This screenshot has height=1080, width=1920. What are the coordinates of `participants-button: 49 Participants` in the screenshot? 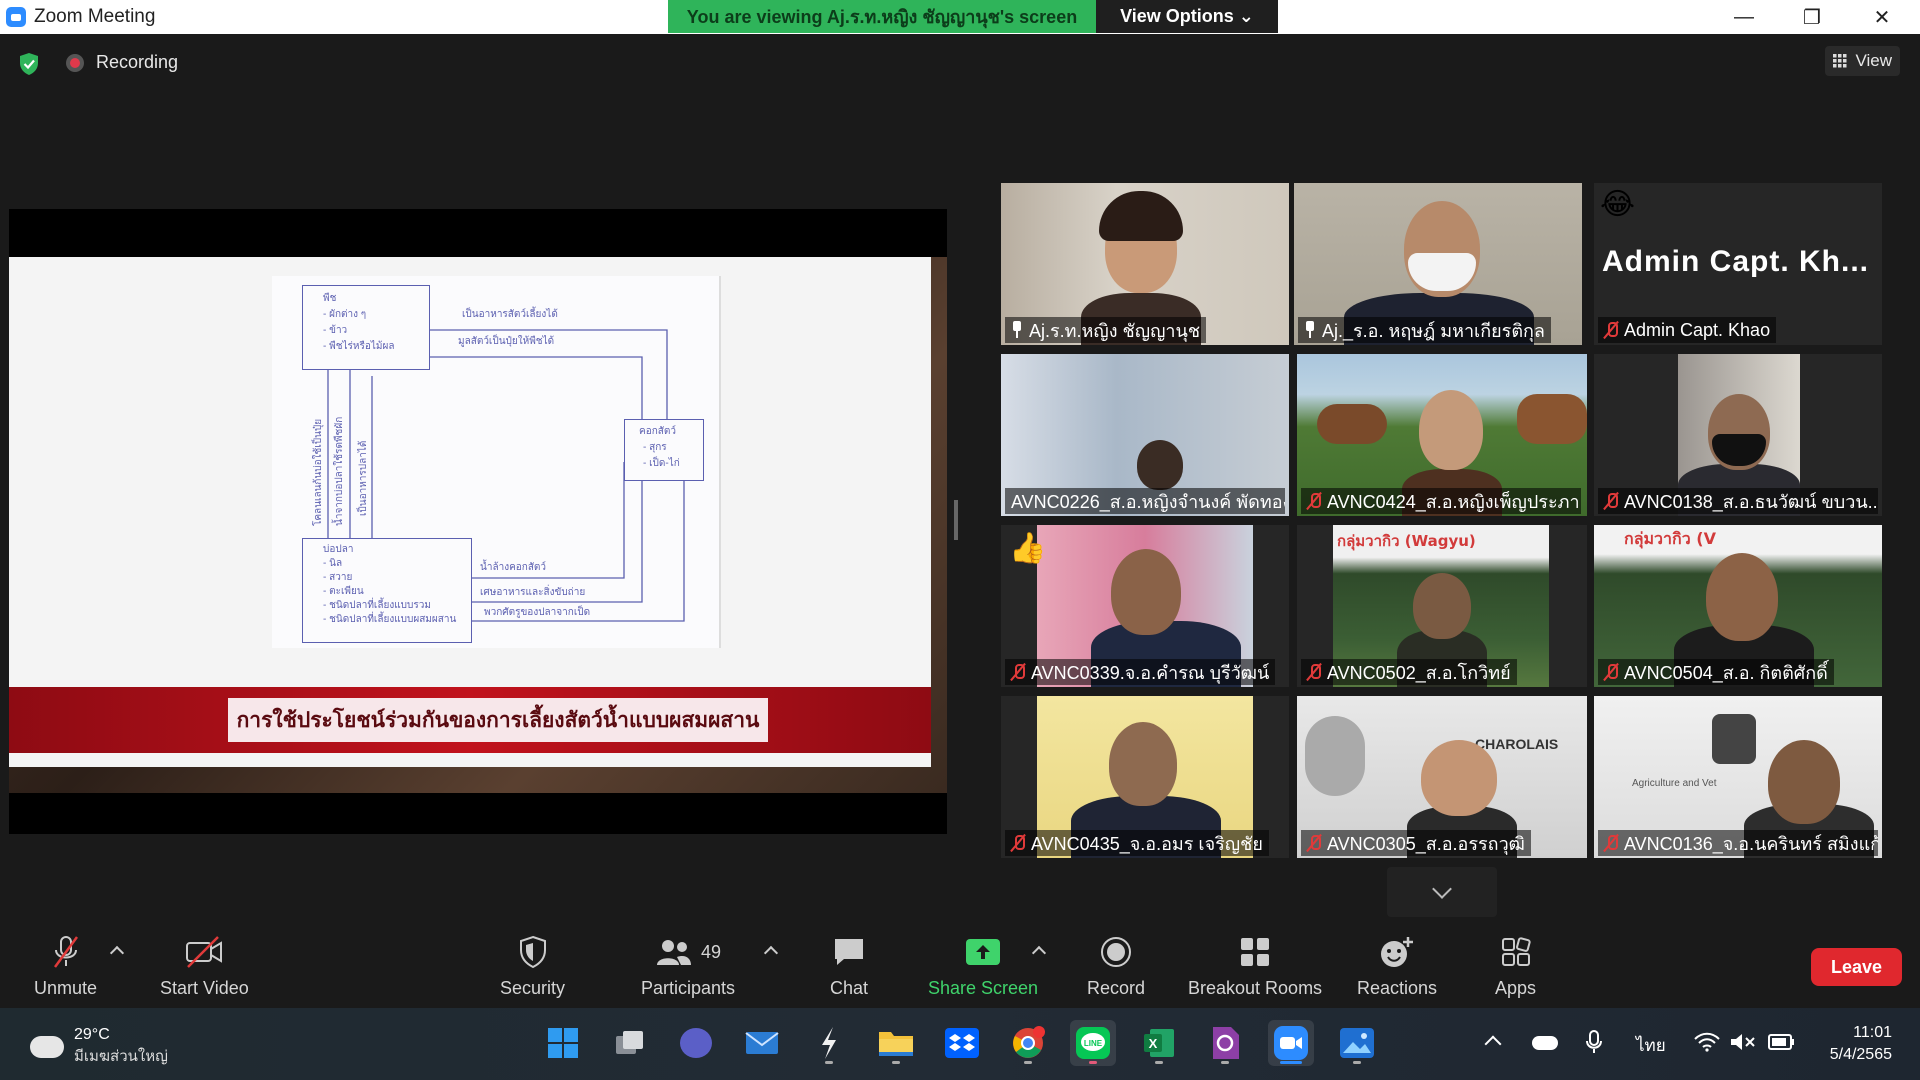 It's located at (688, 966).